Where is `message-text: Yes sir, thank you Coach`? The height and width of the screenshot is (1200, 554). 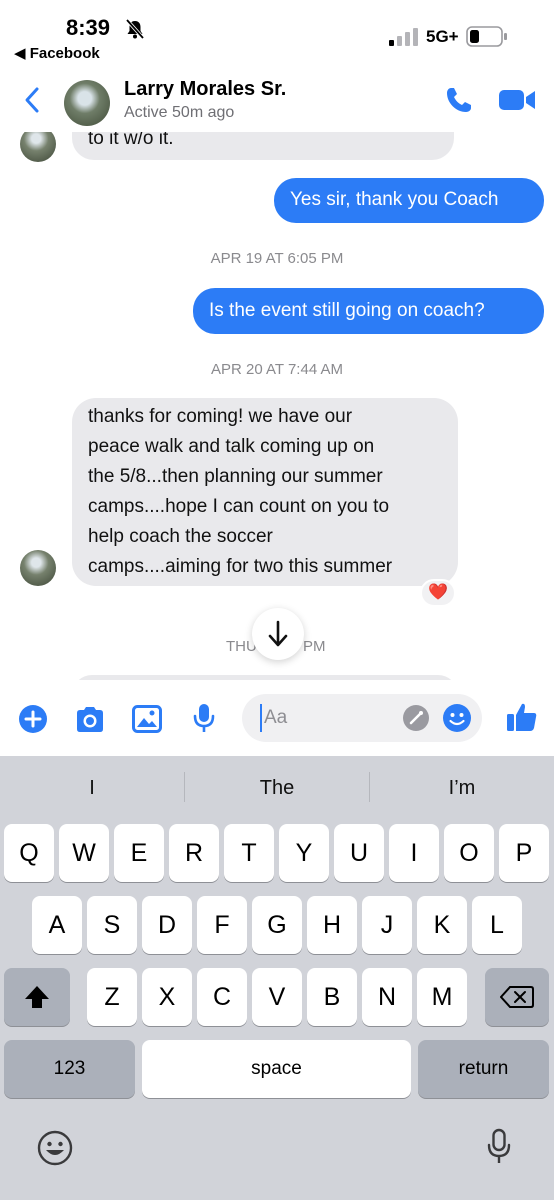
message-text: Yes sir, thank you Coach is located at coordinates (394, 199).